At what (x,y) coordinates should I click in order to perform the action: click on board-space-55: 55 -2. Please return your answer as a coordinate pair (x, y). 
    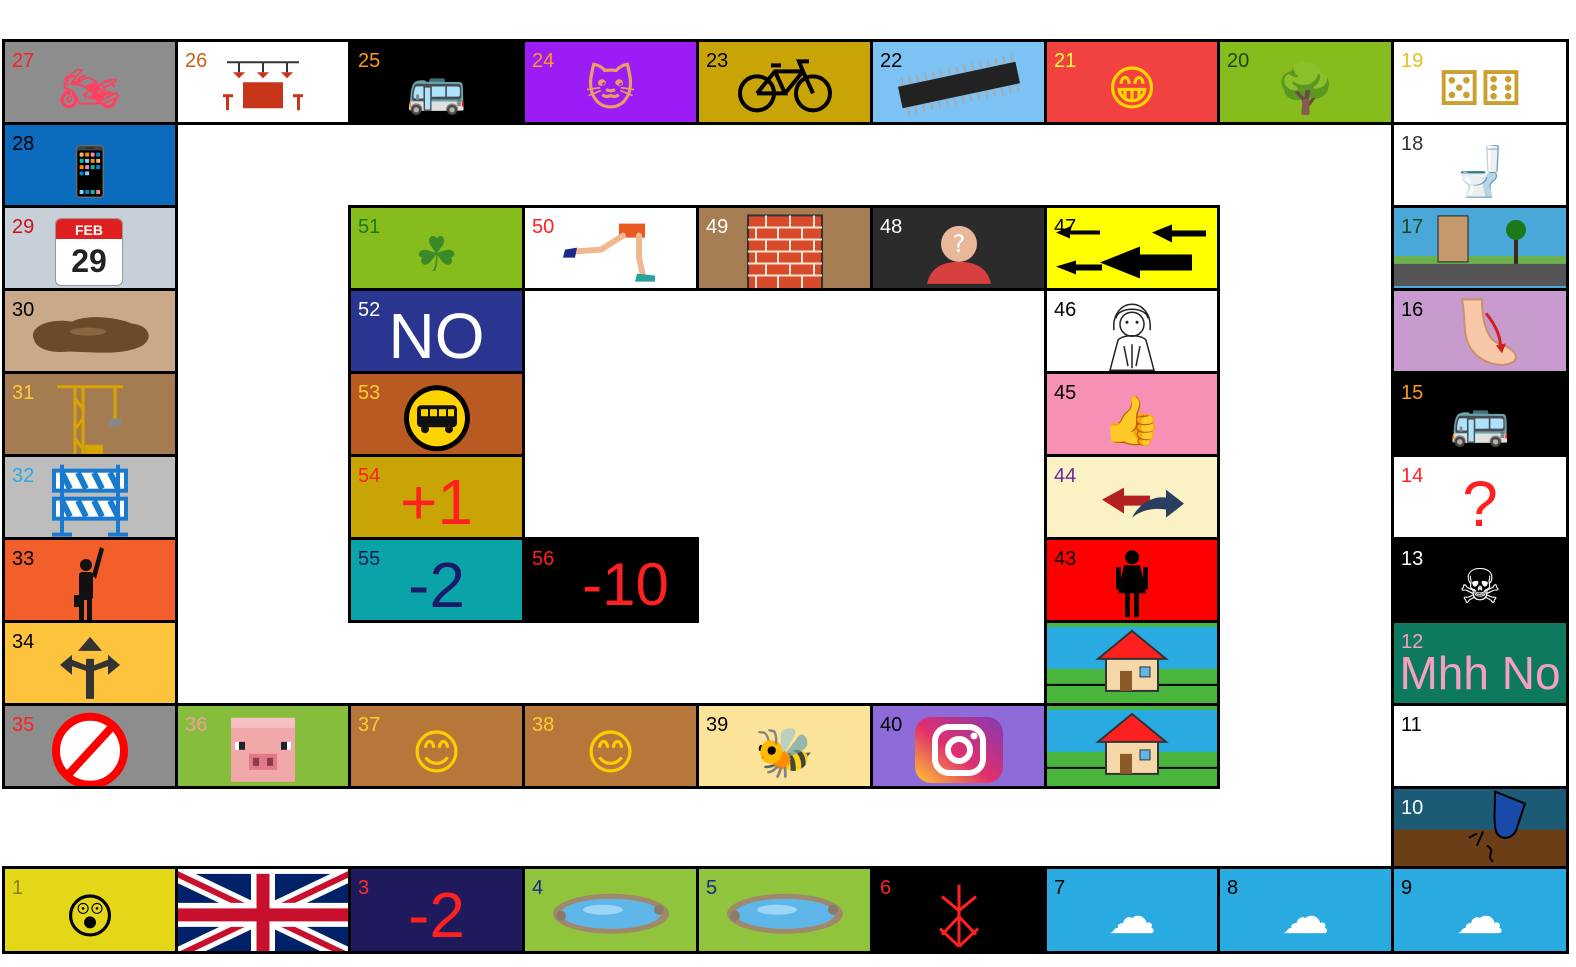
    Looking at the image, I should click on (436, 580).